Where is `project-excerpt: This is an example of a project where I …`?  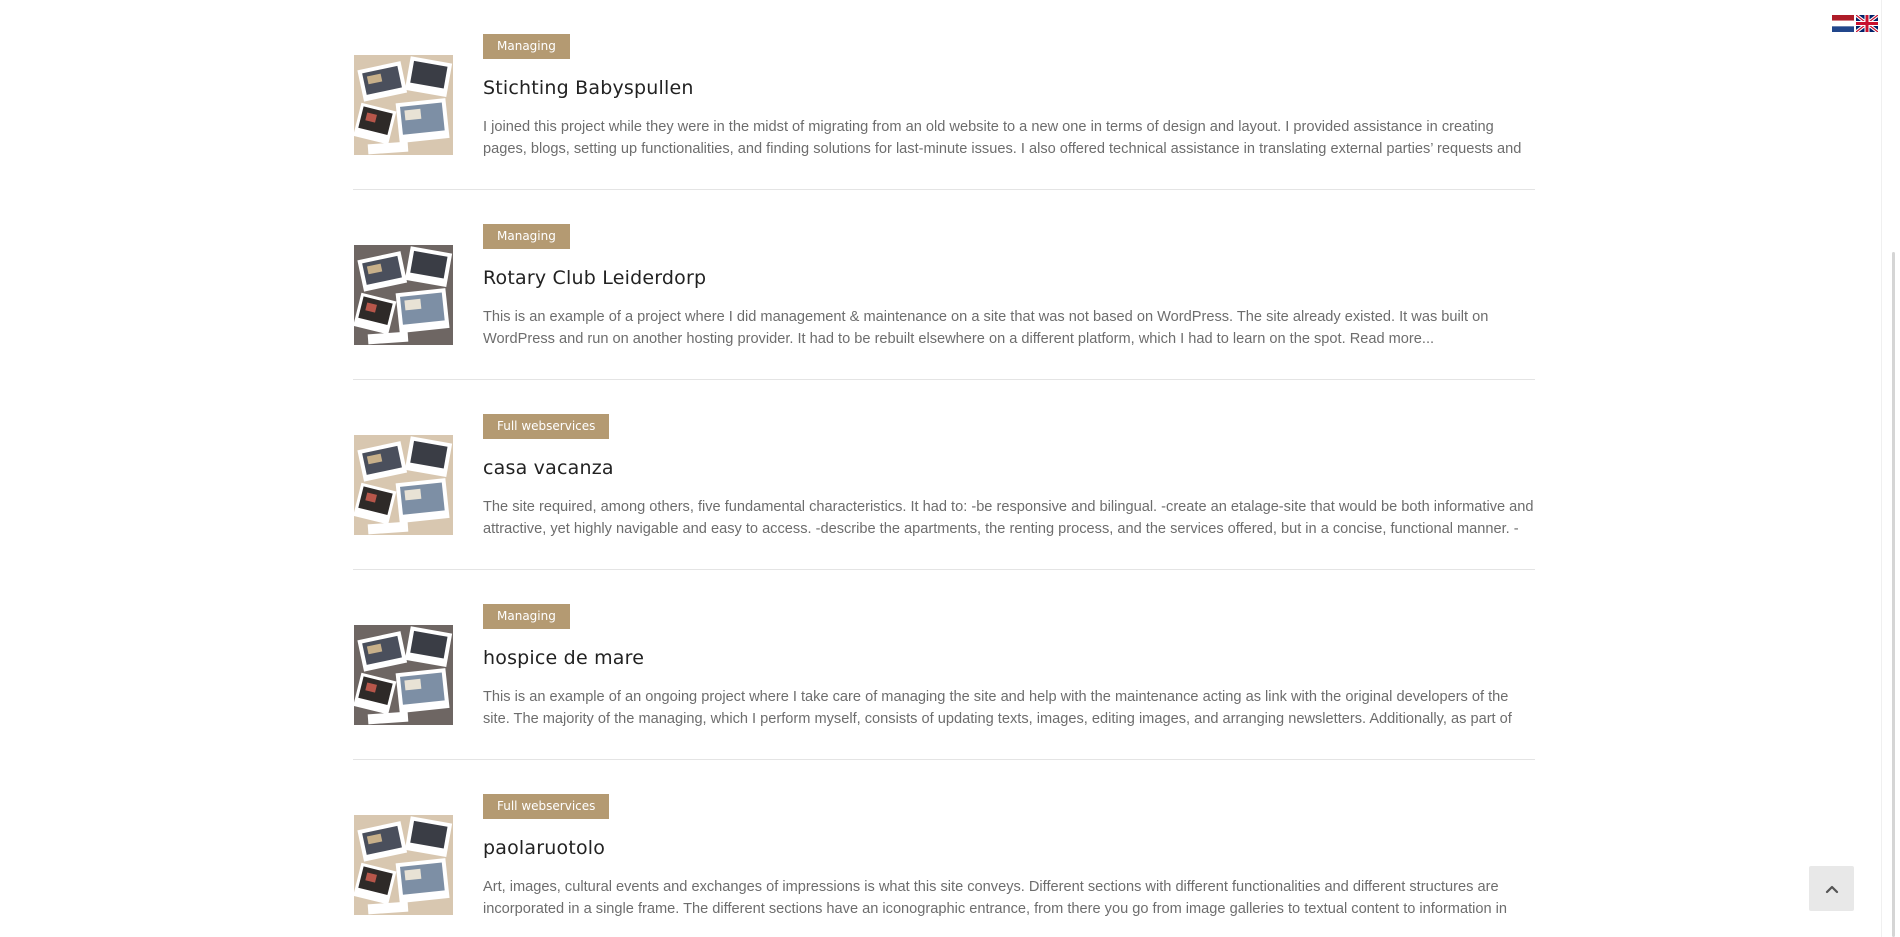 project-excerpt: This is an example of a project where I … is located at coordinates (1009, 328).